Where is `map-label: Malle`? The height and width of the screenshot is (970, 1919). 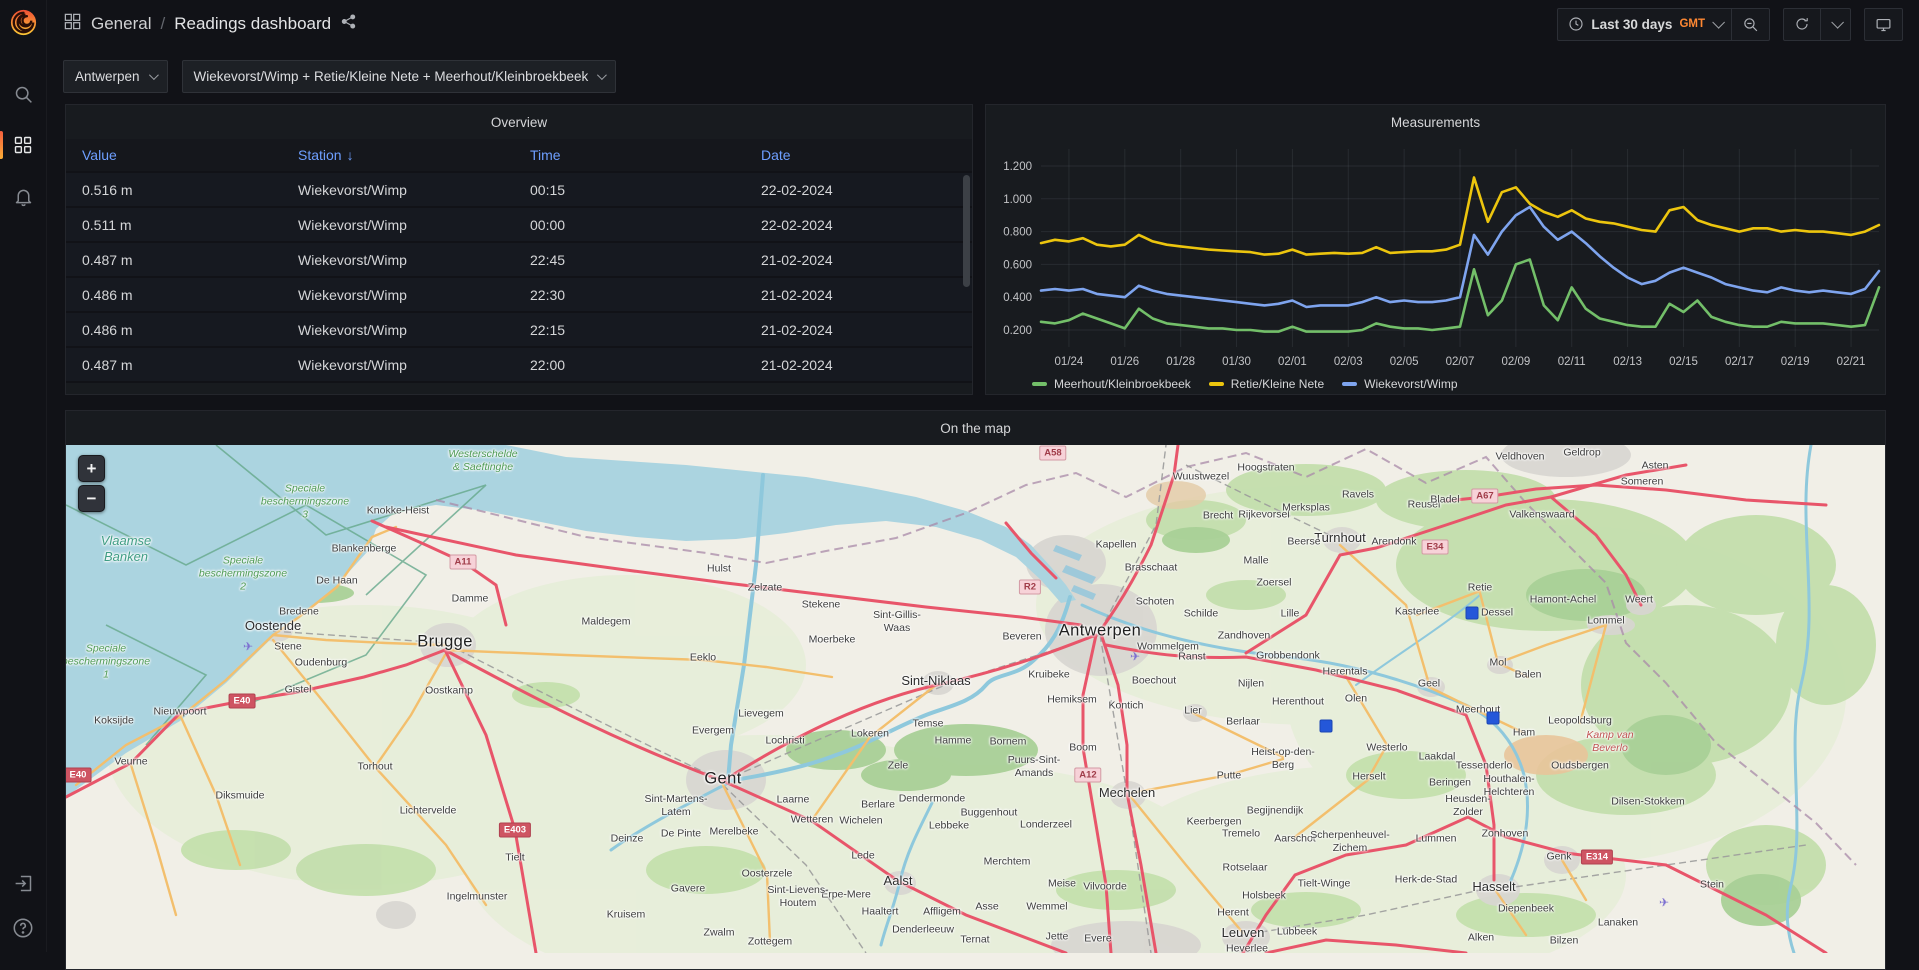
map-label: Malle is located at coordinates (1256, 560).